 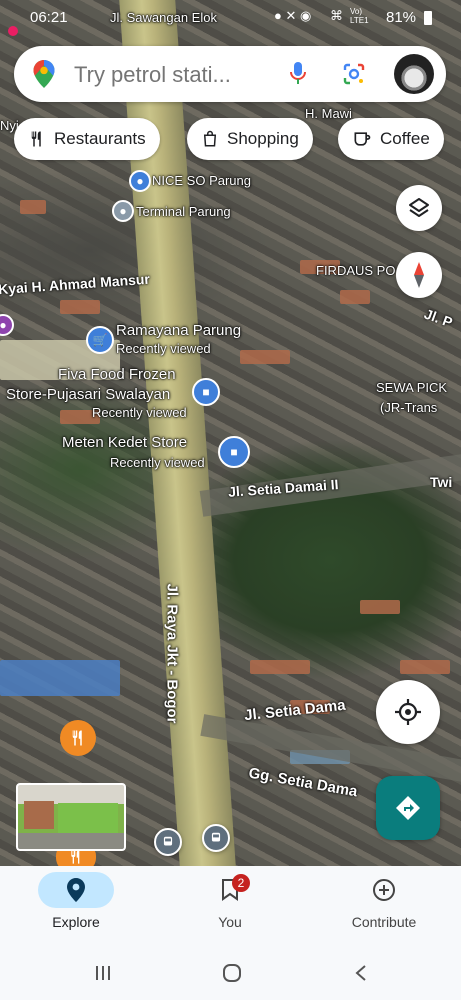 What do you see at coordinates (13, 31) in the screenshot?
I see `notification-icon` at bounding box center [13, 31].